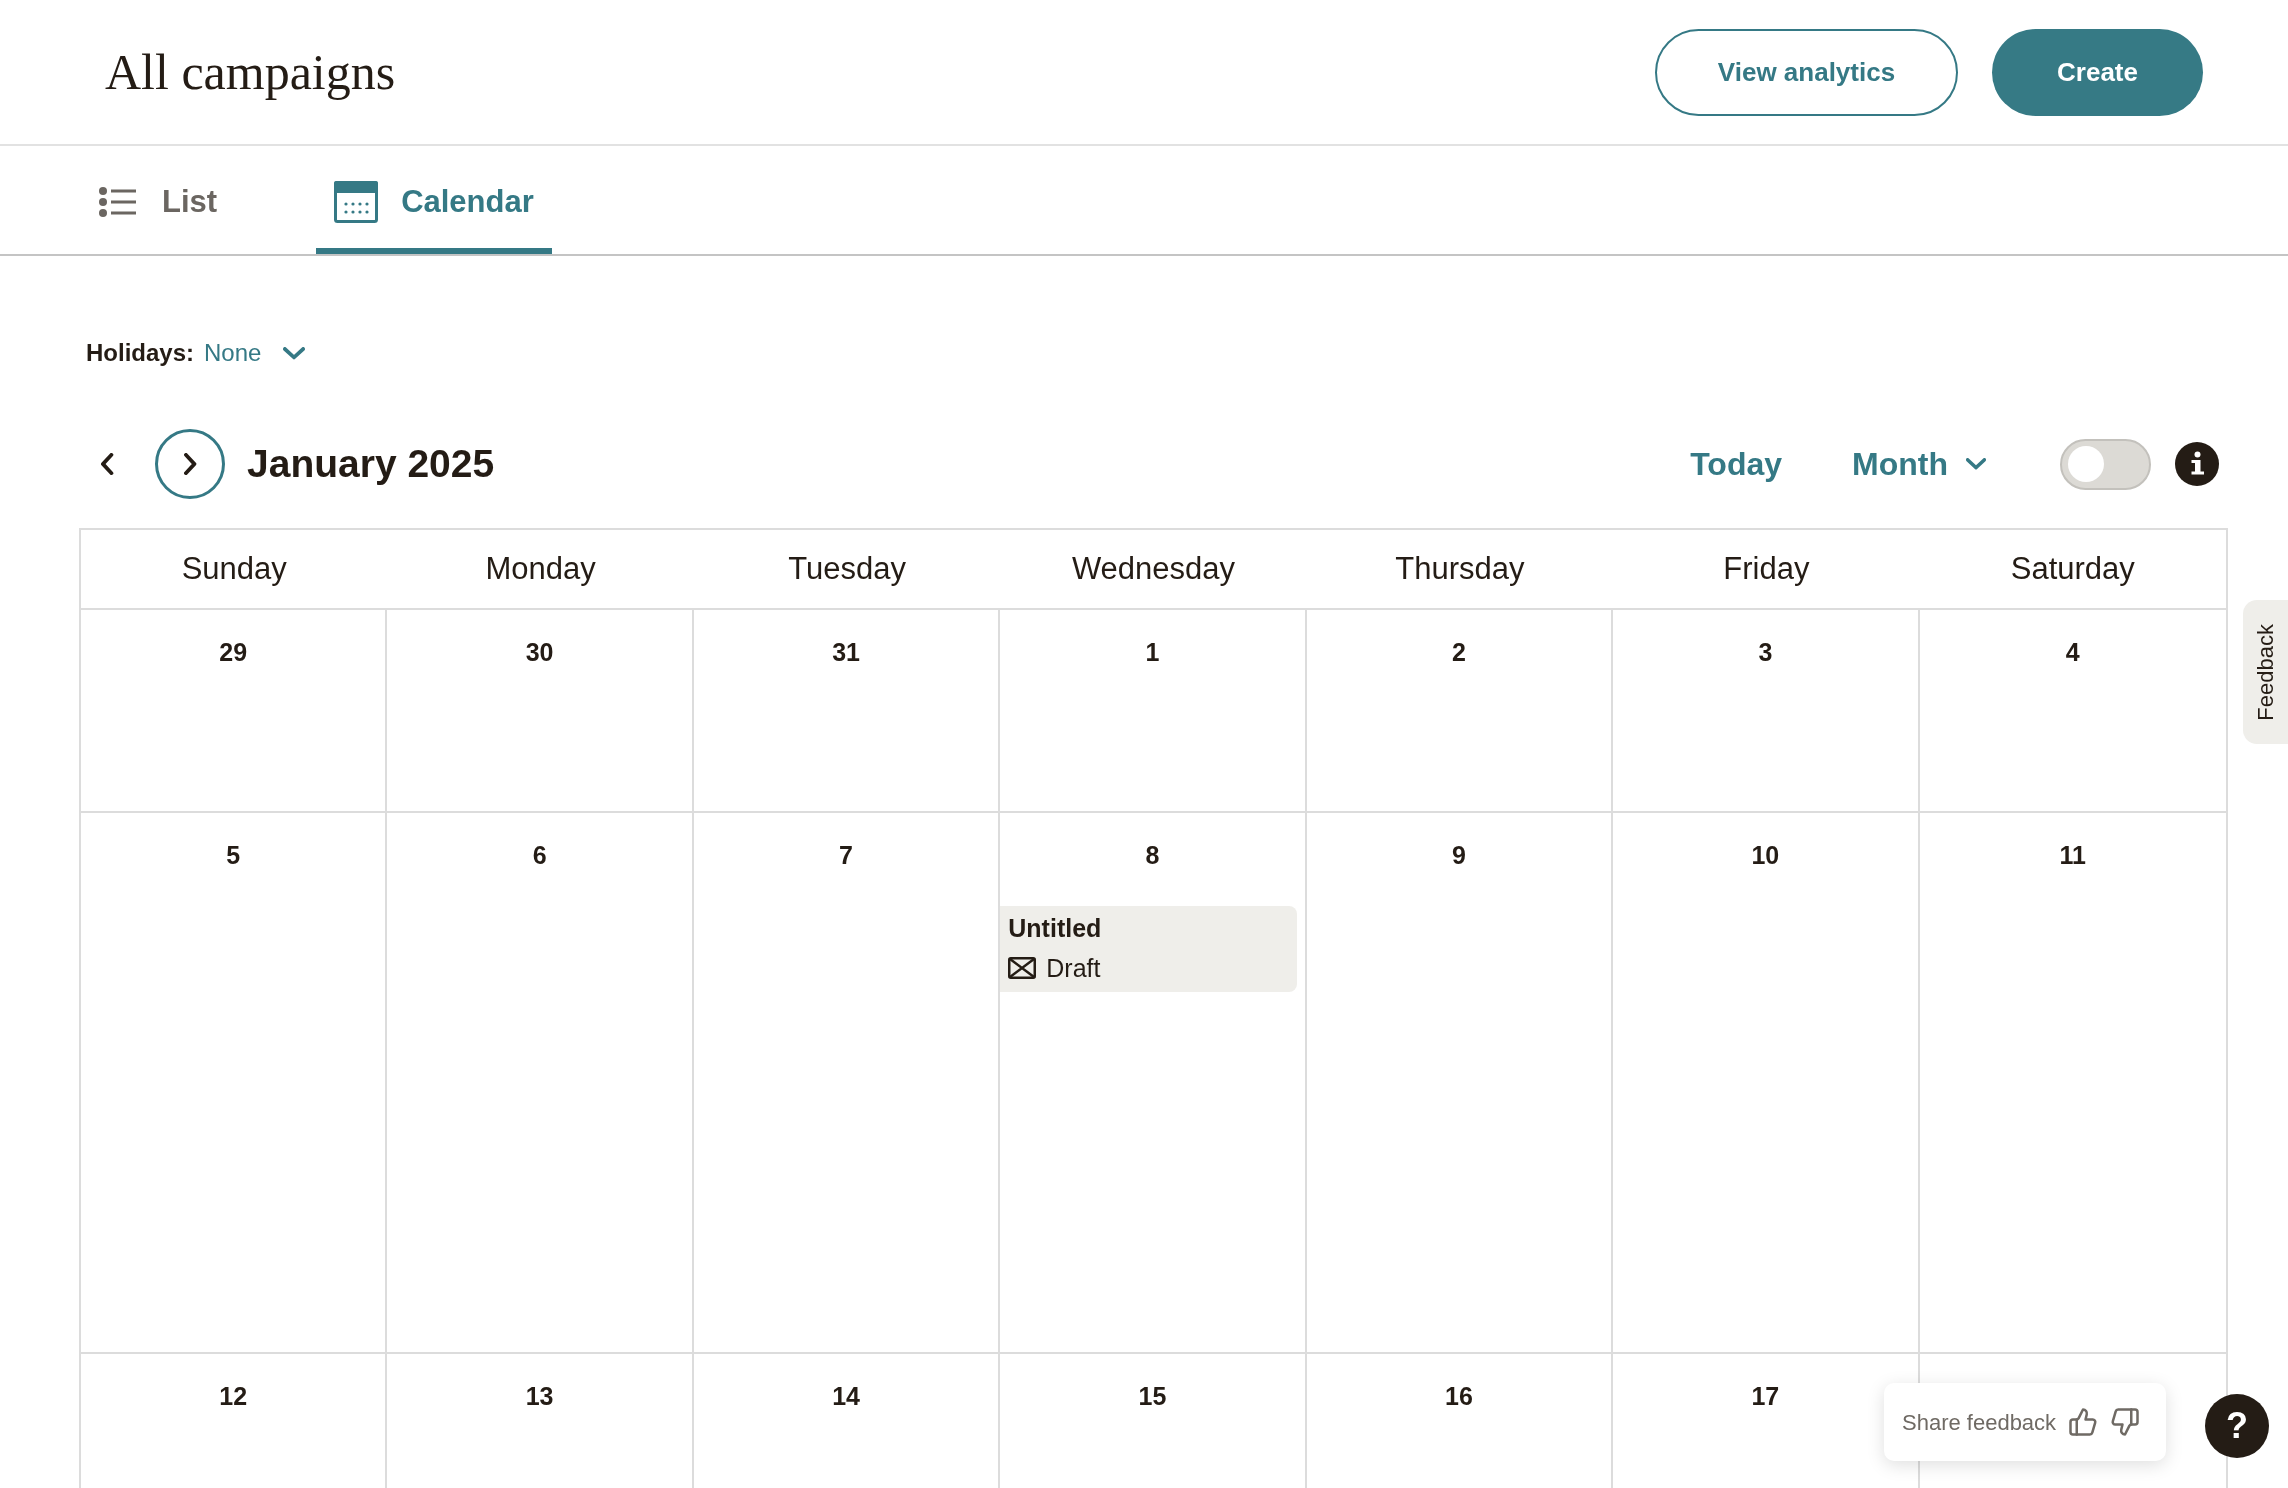 The height and width of the screenshot is (1488, 2288). Describe the element at coordinates (2105, 464) in the screenshot. I see `toggle-switch` at that location.